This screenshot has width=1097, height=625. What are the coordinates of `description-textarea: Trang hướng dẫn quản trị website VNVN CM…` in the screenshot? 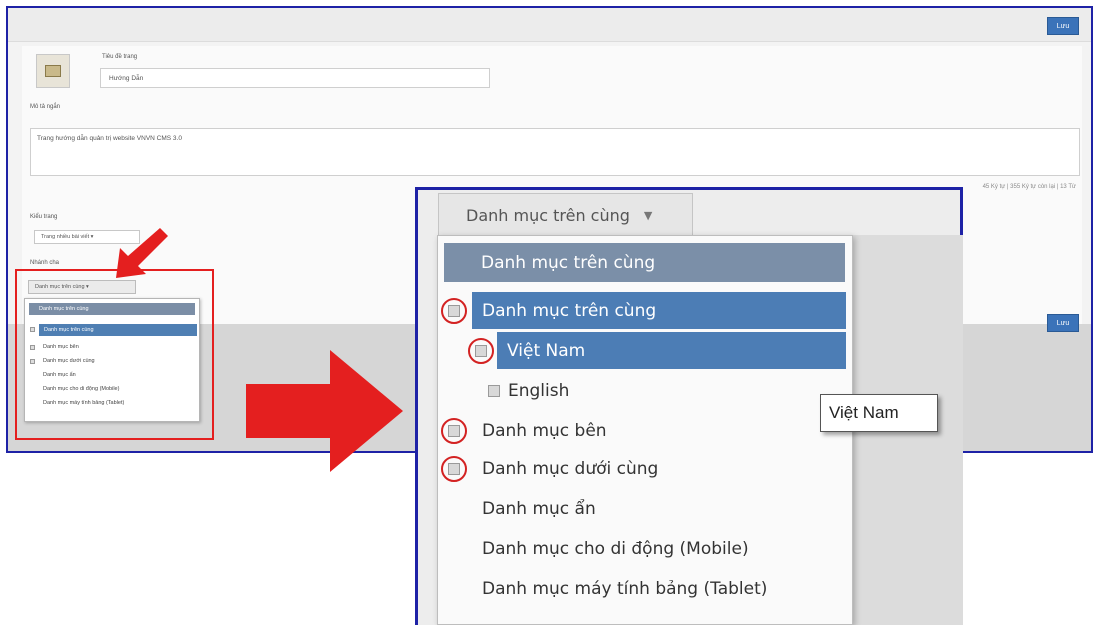 It's located at (555, 152).